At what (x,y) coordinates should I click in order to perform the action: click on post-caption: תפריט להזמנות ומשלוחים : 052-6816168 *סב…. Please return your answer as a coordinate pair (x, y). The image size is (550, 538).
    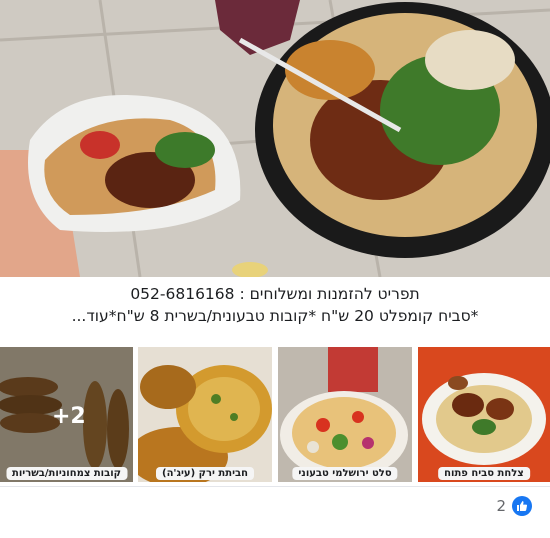
    Looking at the image, I should click on (275, 305).